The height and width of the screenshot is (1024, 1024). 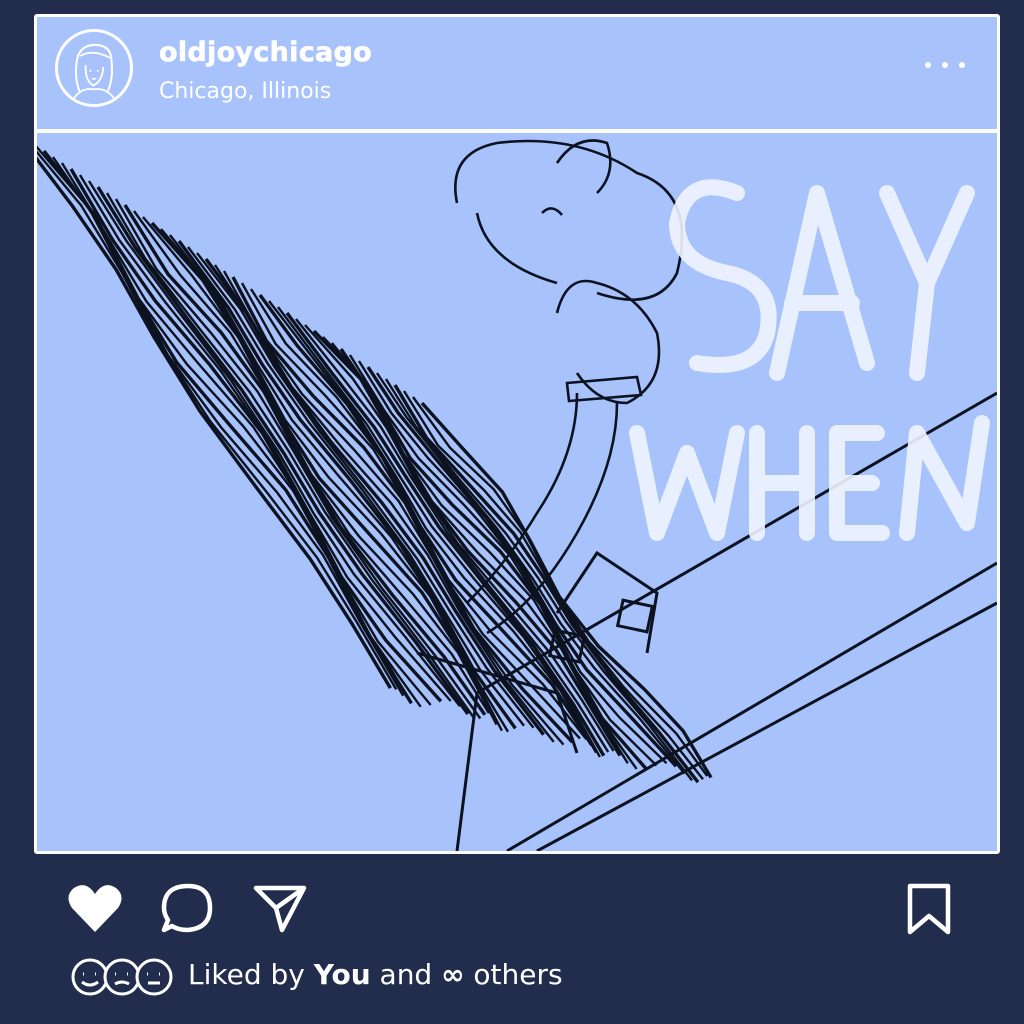 What do you see at coordinates (512, 910) in the screenshot?
I see `action-bar` at bounding box center [512, 910].